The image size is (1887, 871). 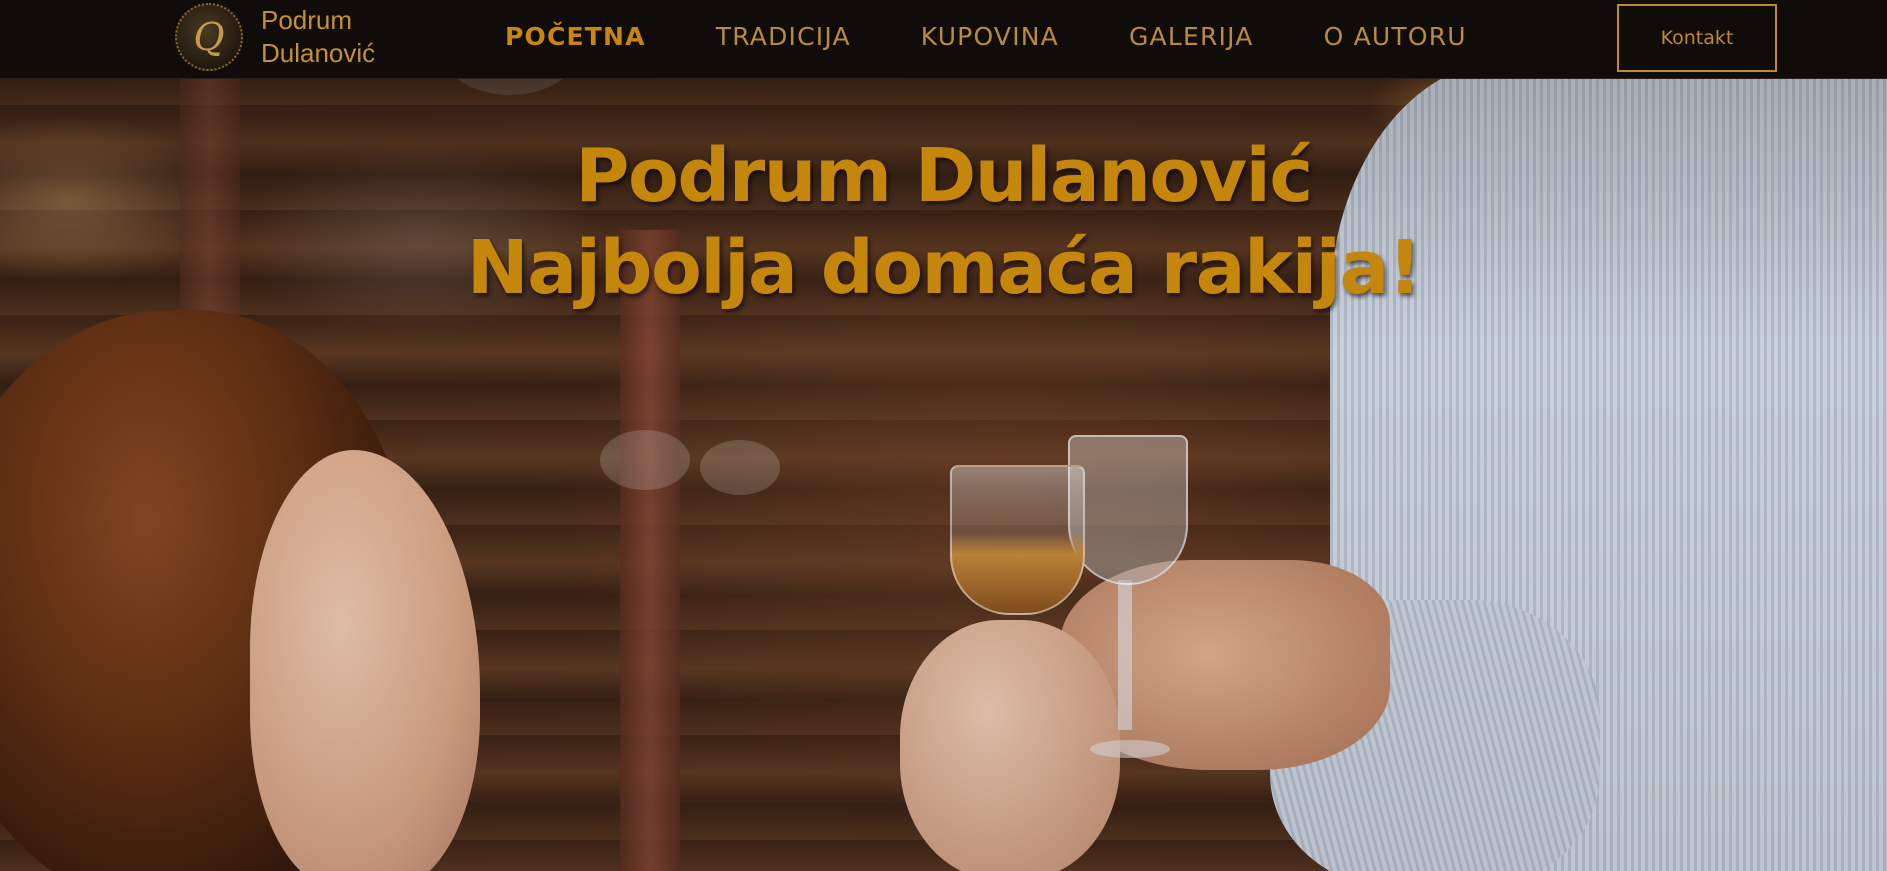 What do you see at coordinates (1435, 735) in the screenshot?
I see `man-sleeve` at bounding box center [1435, 735].